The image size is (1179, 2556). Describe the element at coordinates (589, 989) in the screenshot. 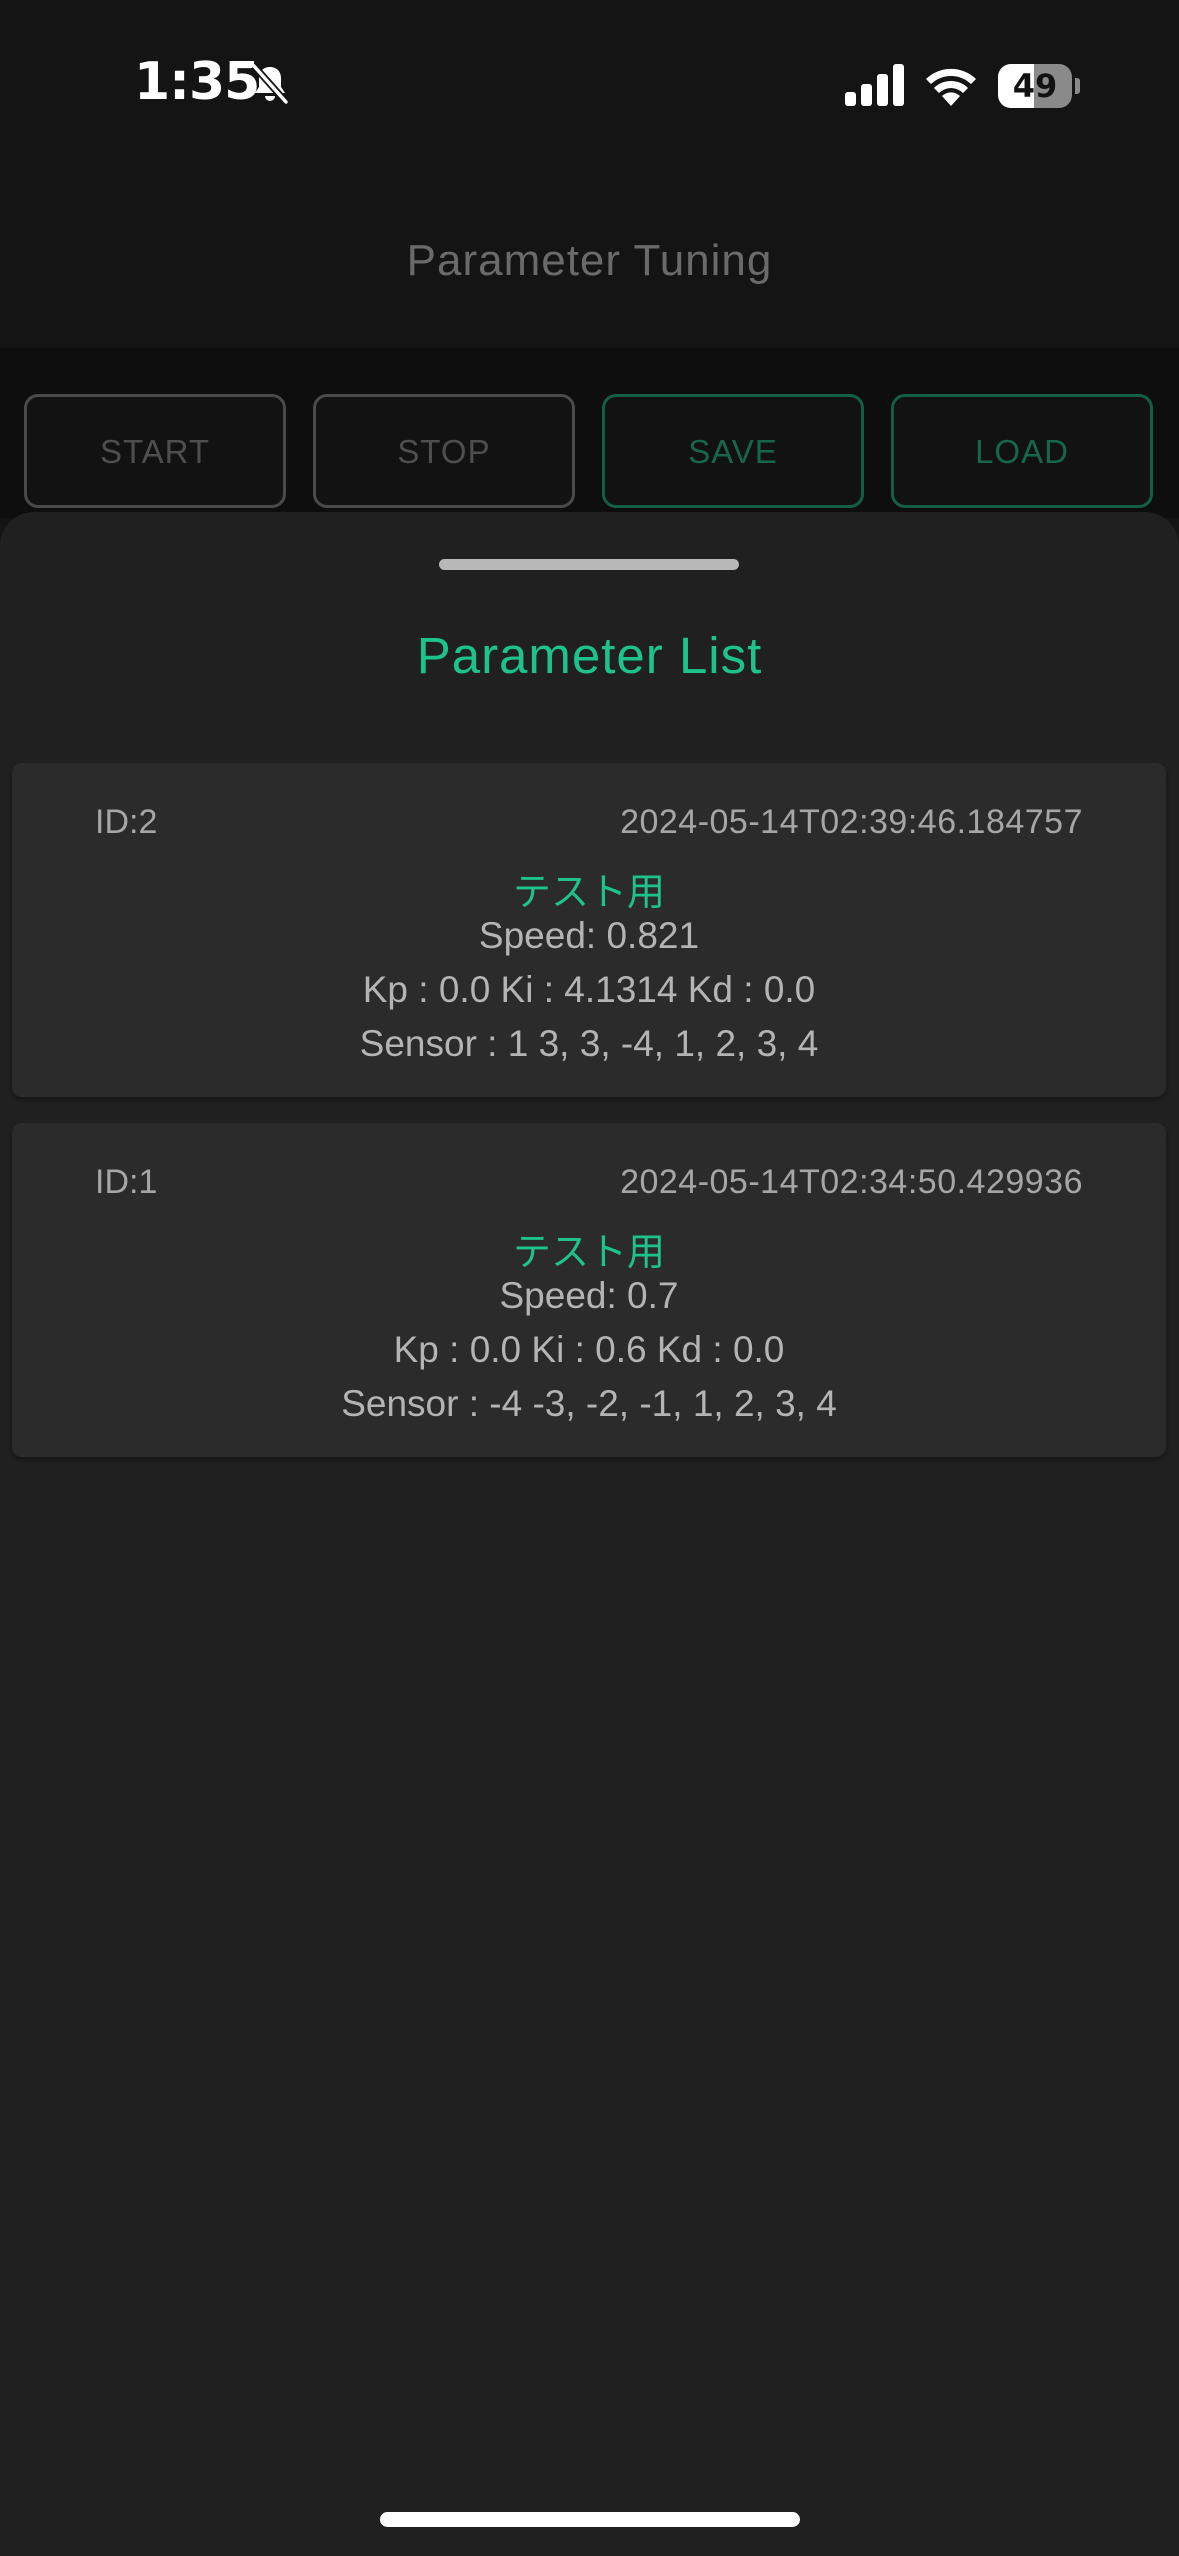

I see `parameter-pid-gains: Kp : 0.0 Ki : 4.1314 Kd : 0.0` at that location.